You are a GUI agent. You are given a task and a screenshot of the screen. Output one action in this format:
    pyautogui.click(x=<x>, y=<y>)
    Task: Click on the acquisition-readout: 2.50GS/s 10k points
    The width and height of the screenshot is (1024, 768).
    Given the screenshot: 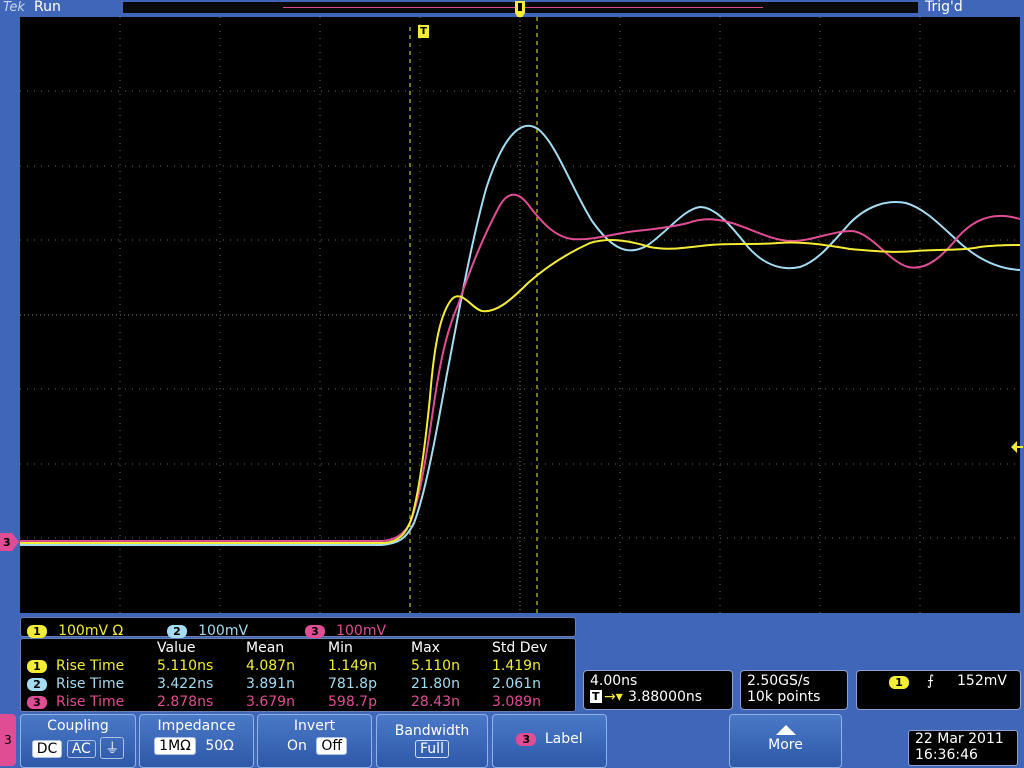 What is the action you would take?
    pyautogui.click(x=794, y=690)
    